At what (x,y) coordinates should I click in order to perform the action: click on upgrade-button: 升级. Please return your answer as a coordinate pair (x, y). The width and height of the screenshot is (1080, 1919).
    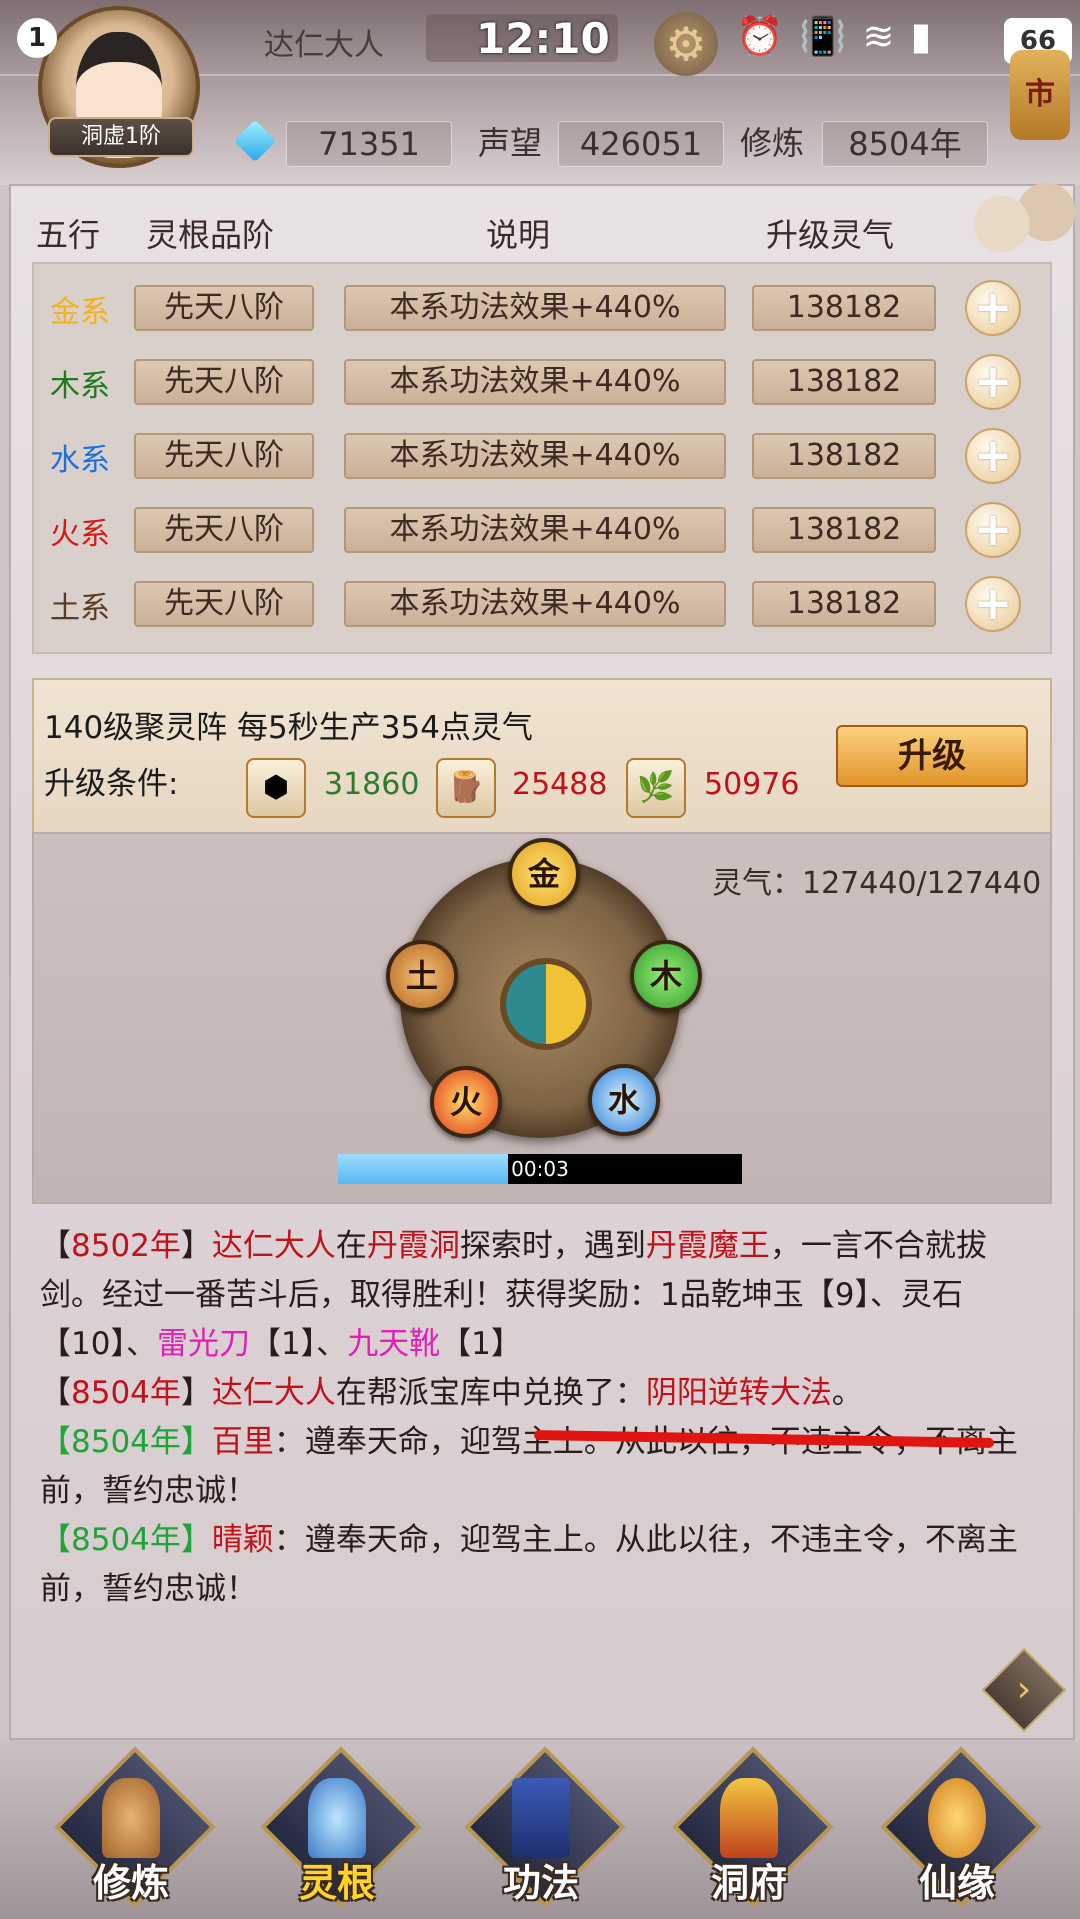
    Looking at the image, I should click on (932, 756).